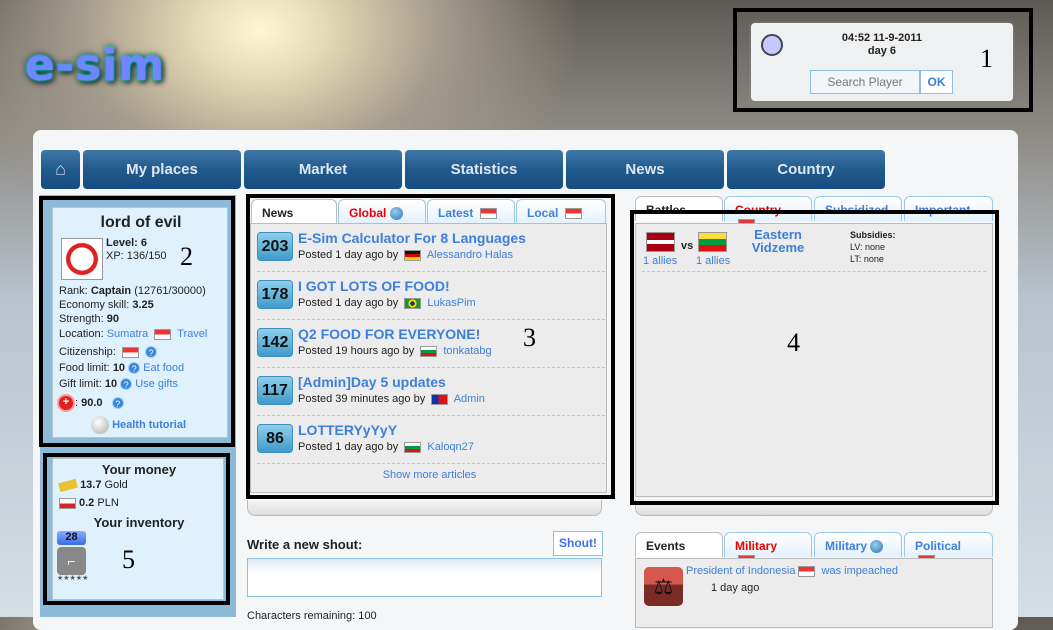  Describe the element at coordinates (645, 169) in the screenshot. I see `nav-news: News` at that location.